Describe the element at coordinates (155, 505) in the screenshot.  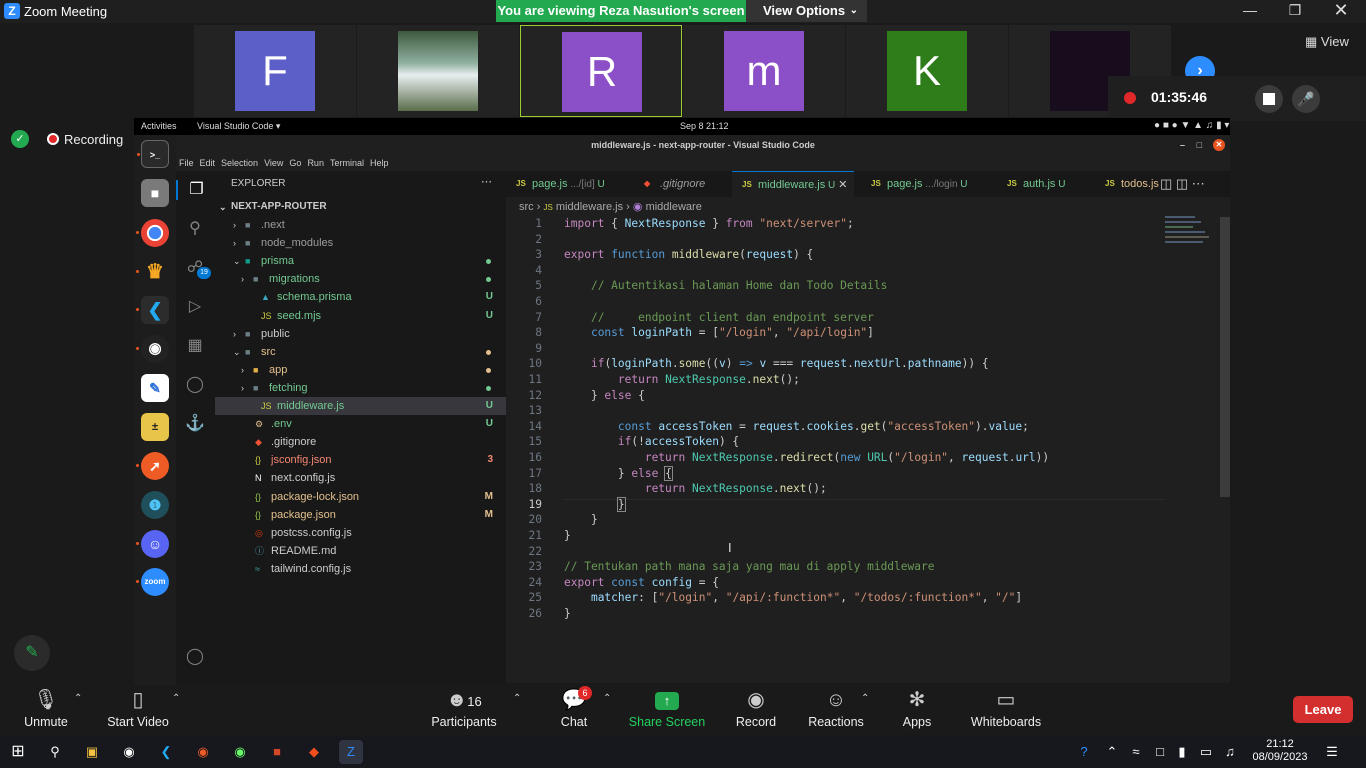
I see `app-icon: ❶` at that location.